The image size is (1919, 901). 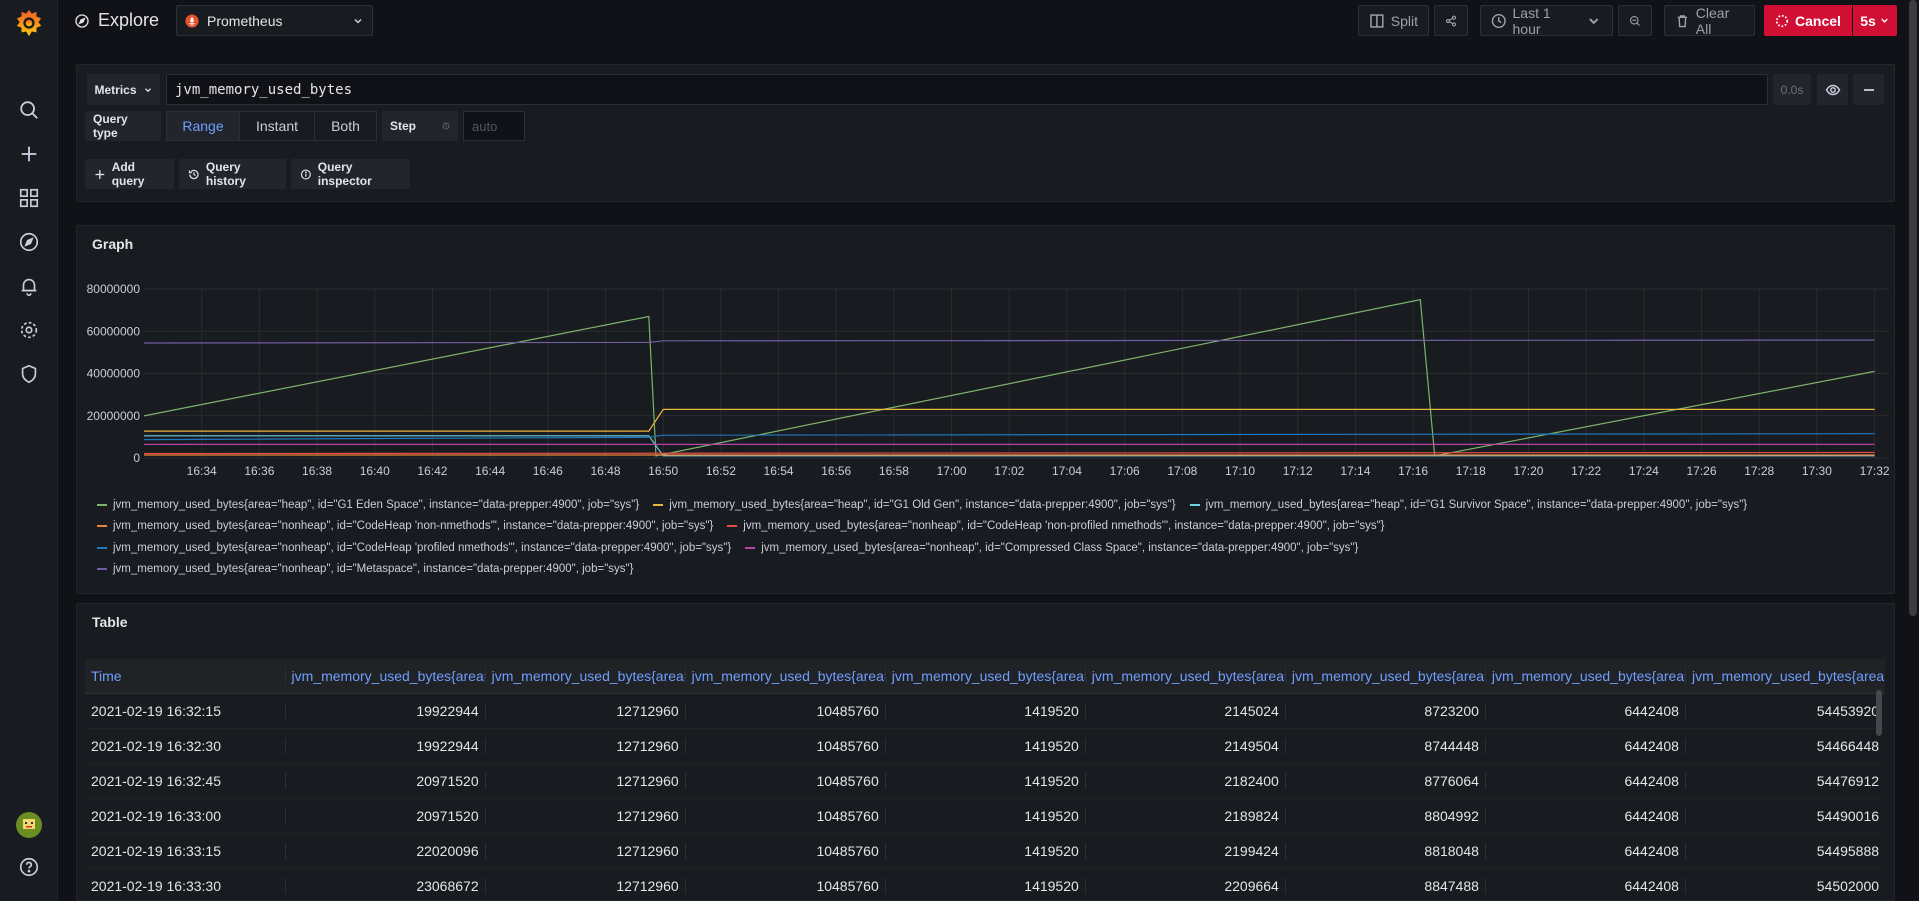 What do you see at coordinates (1298, 471) in the screenshot?
I see `x-tick-label: 17:12` at bounding box center [1298, 471].